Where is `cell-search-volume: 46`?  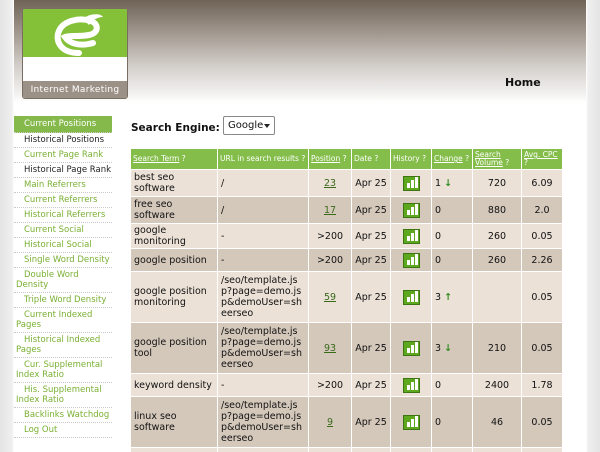
cell-search-volume: 46 is located at coordinates (497, 422).